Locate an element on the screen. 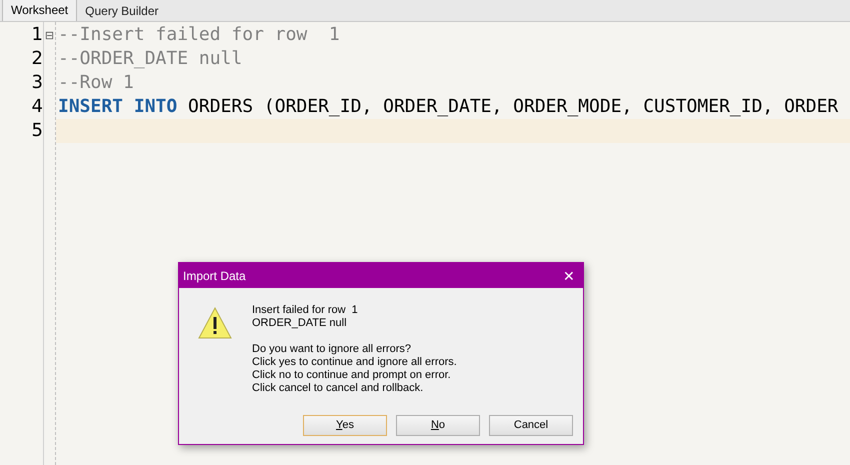  message-text: ORDER_DATE null is located at coordinates (300, 323).